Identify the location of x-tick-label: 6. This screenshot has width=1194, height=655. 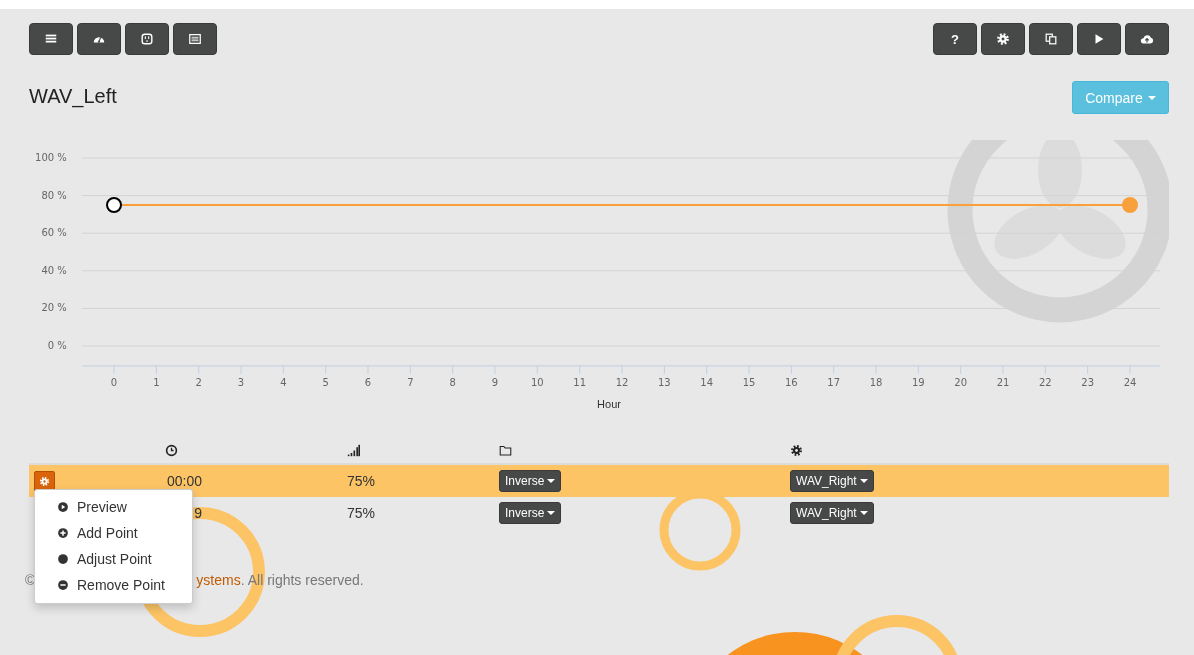
(368, 382).